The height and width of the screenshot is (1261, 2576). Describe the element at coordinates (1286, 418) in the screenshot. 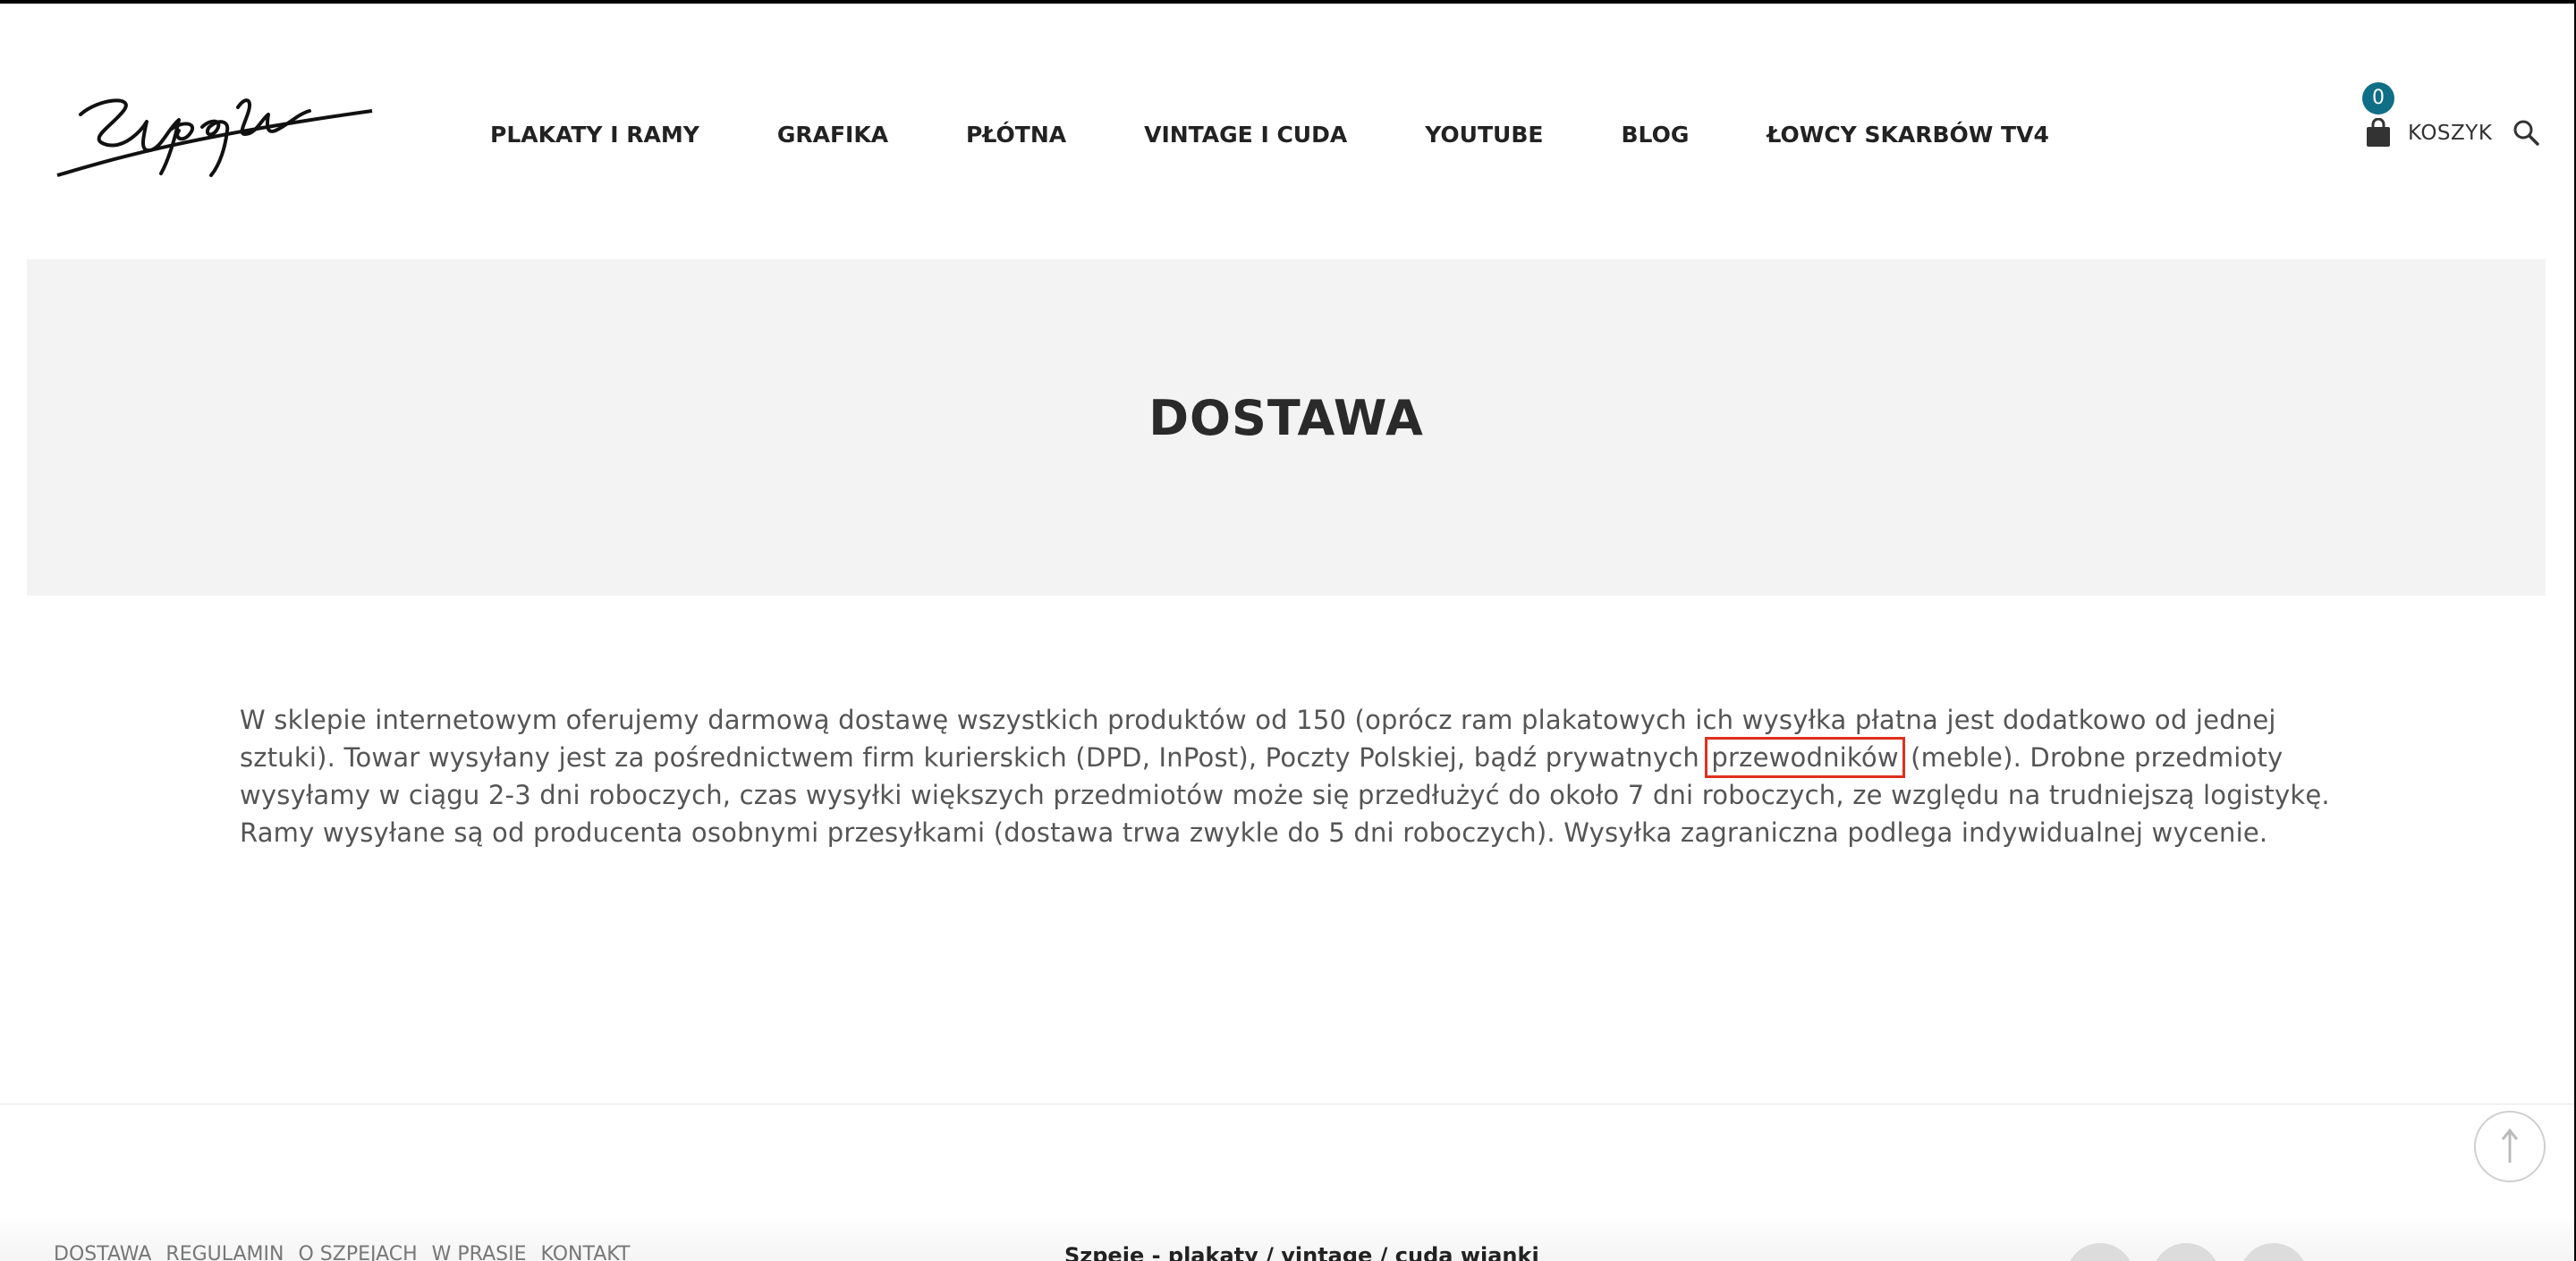

I see `page-title: DOSTAWA` at that location.